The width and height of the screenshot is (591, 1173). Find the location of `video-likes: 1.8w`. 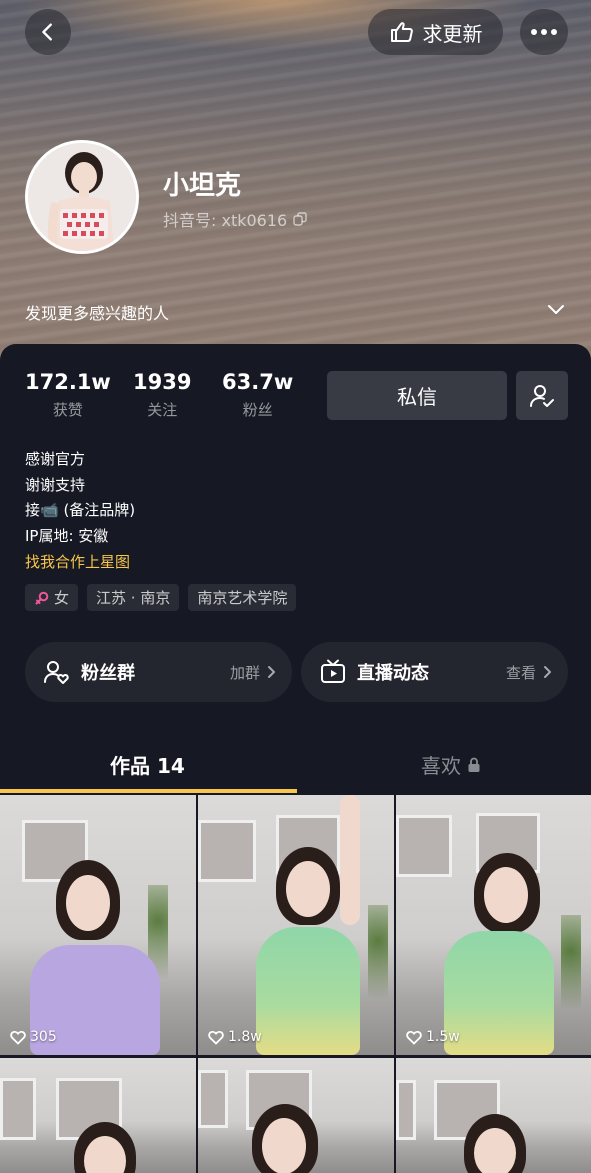

video-likes: 1.8w is located at coordinates (235, 1037).